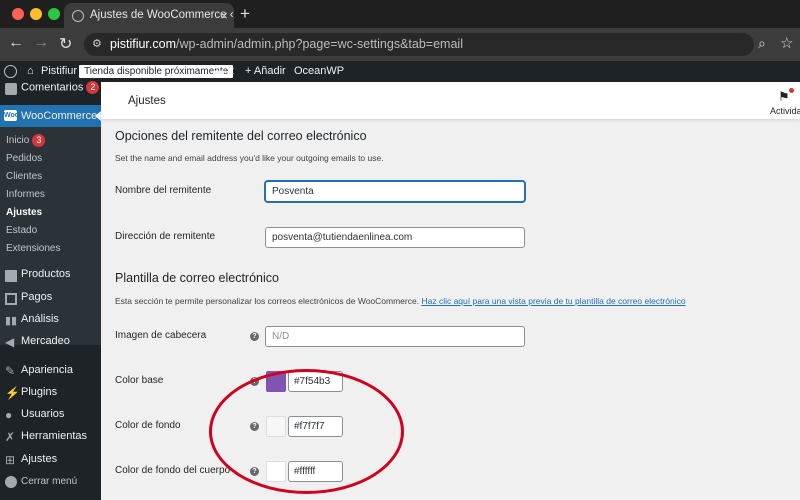  Describe the element at coordinates (276, 381) in the screenshot. I see `base-color-swatch` at that location.